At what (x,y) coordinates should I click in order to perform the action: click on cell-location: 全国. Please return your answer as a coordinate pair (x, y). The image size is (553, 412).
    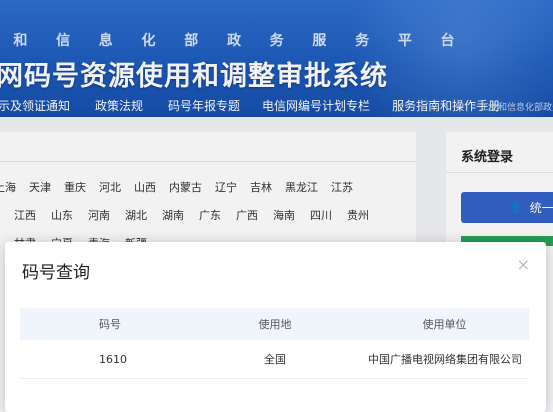
    Looking at the image, I should click on (275, 359).